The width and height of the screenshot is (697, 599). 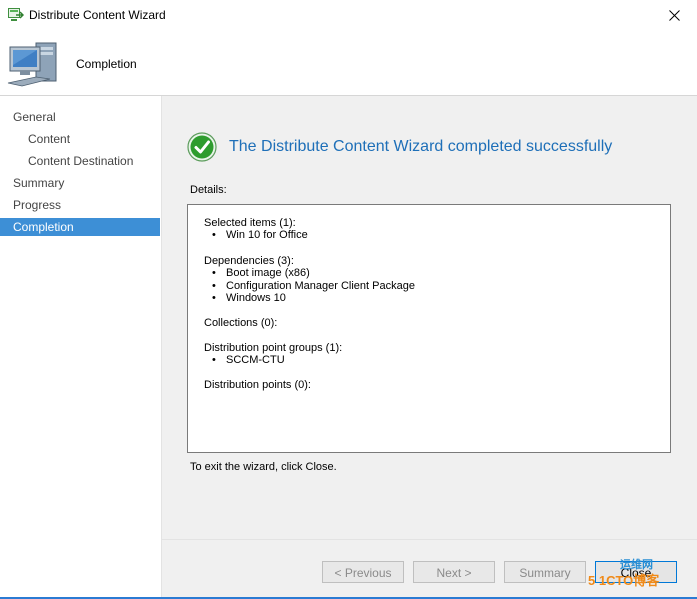 What do you see at coordinates (313, 273) in the screenshot?
I see `list-item: Boot image (x86)` at bounding box center [313, 273].